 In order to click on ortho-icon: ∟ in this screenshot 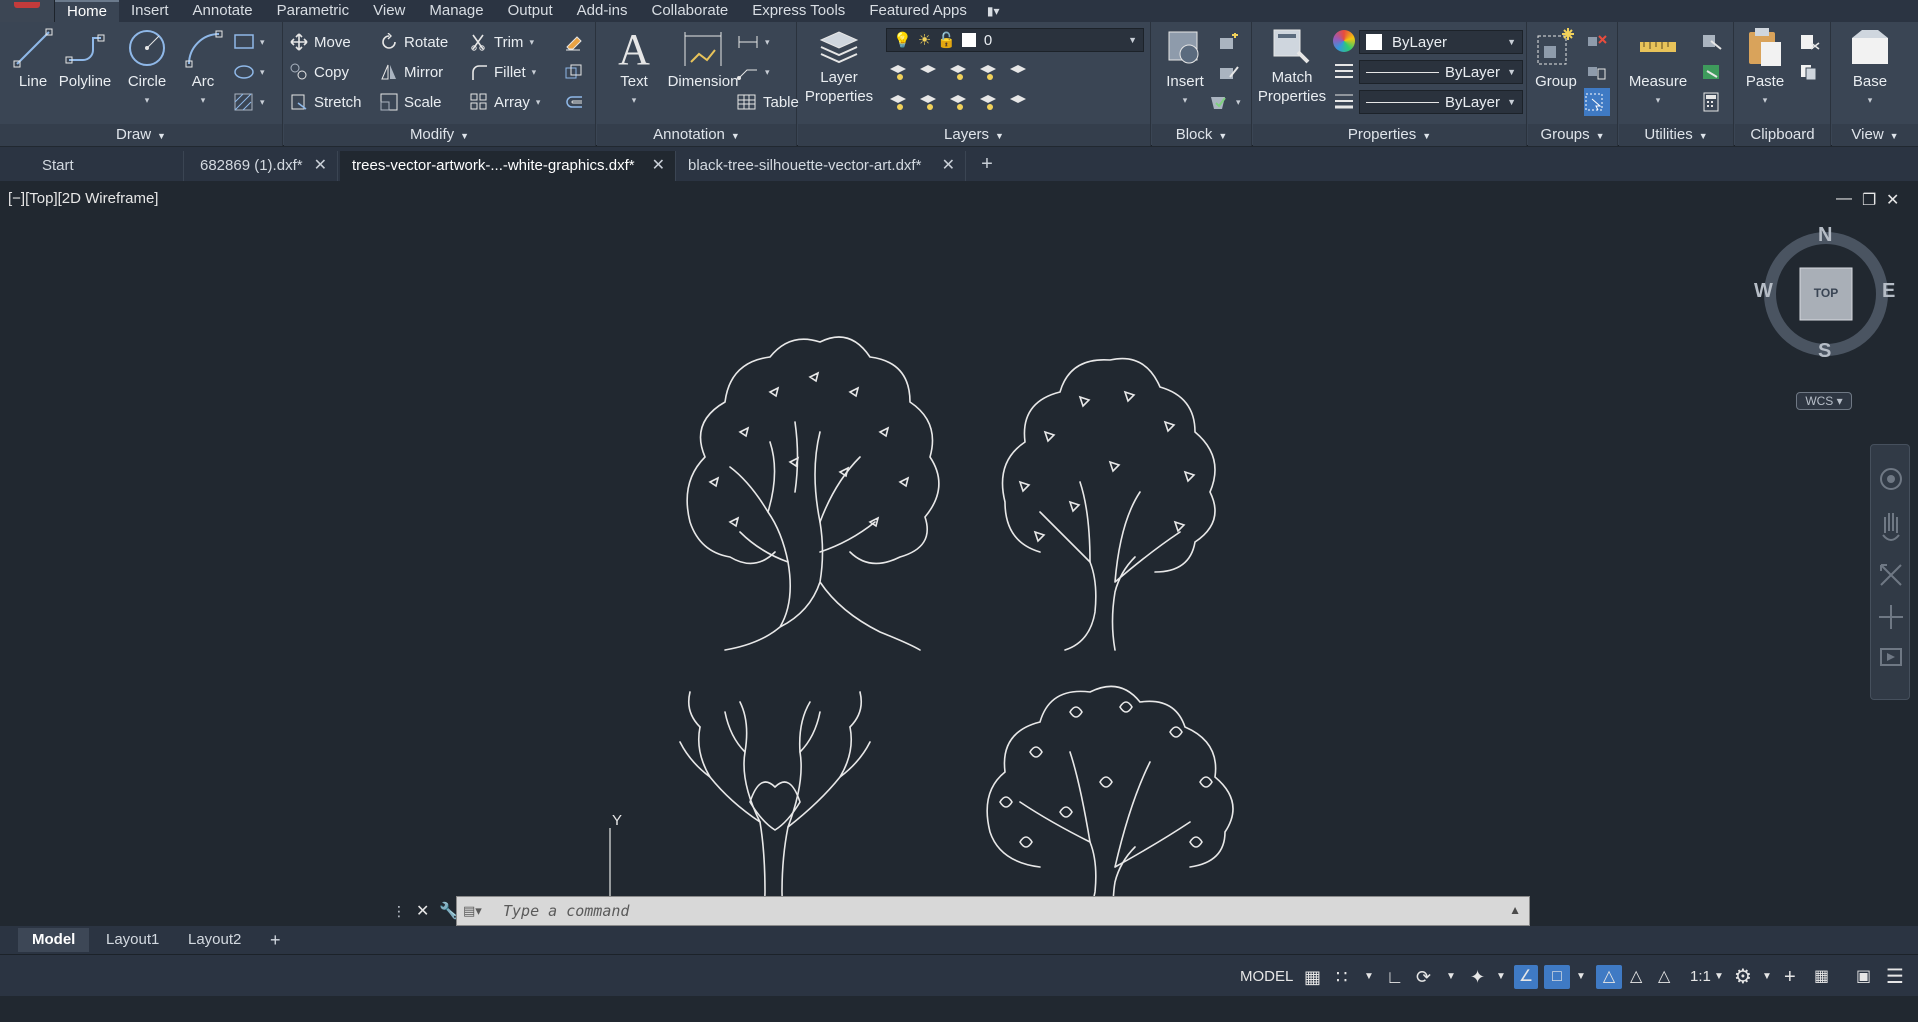, I will do `click(1395, 977)`.